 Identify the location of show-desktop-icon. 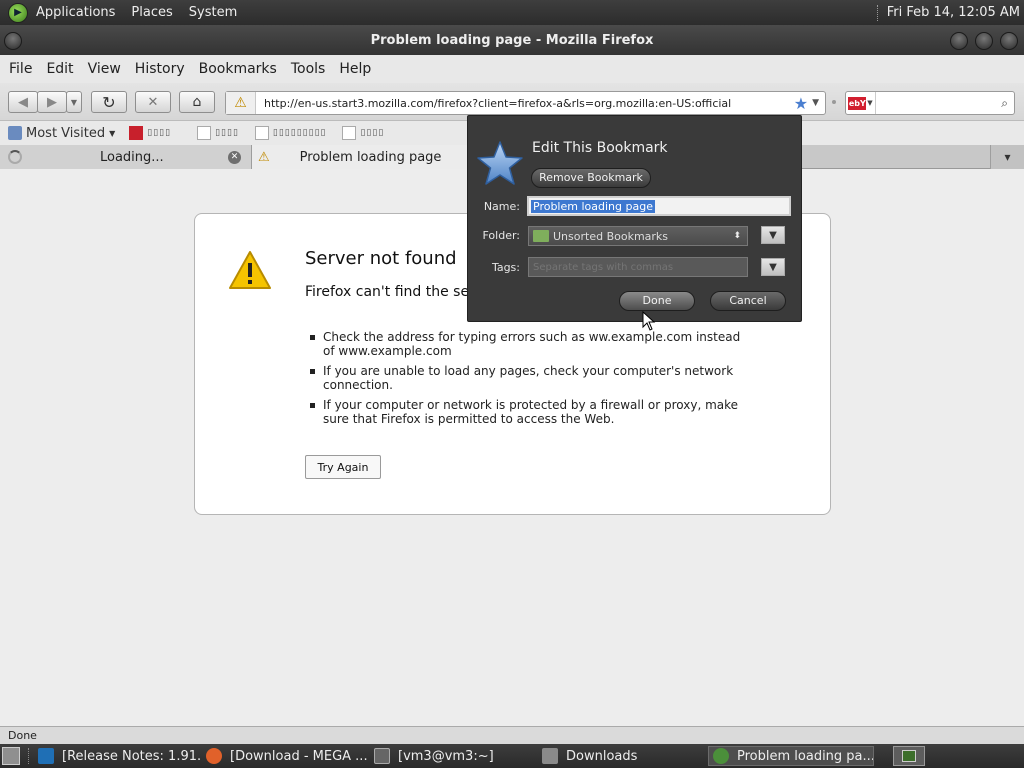
(11, 756).